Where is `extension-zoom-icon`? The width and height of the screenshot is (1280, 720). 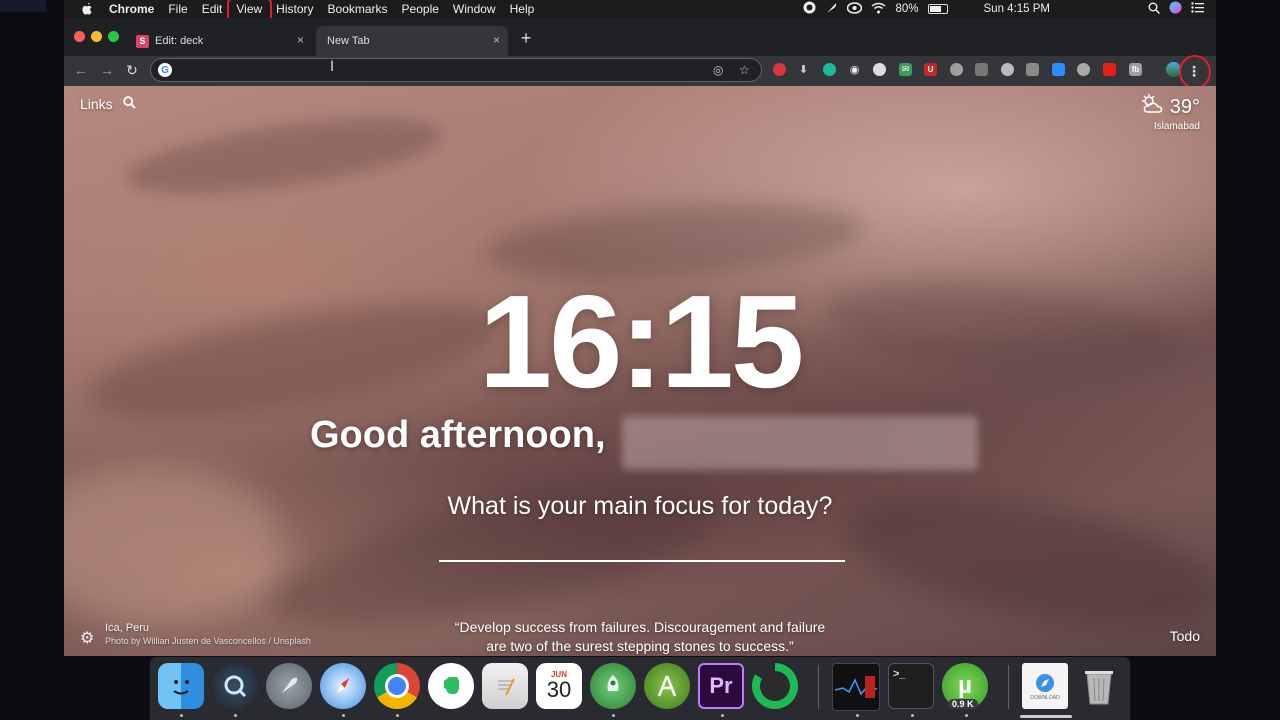 extension-zoom-icon is located at coordinates (1058, 69).